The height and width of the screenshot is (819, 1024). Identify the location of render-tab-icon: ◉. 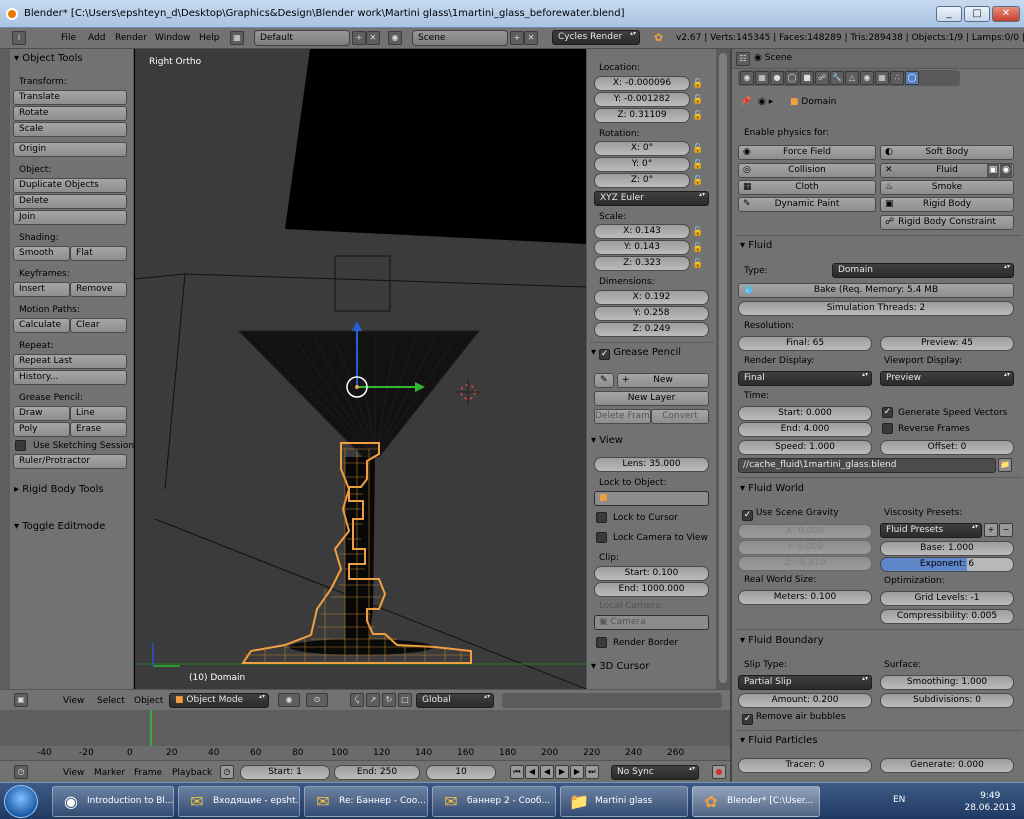
(747, 78).